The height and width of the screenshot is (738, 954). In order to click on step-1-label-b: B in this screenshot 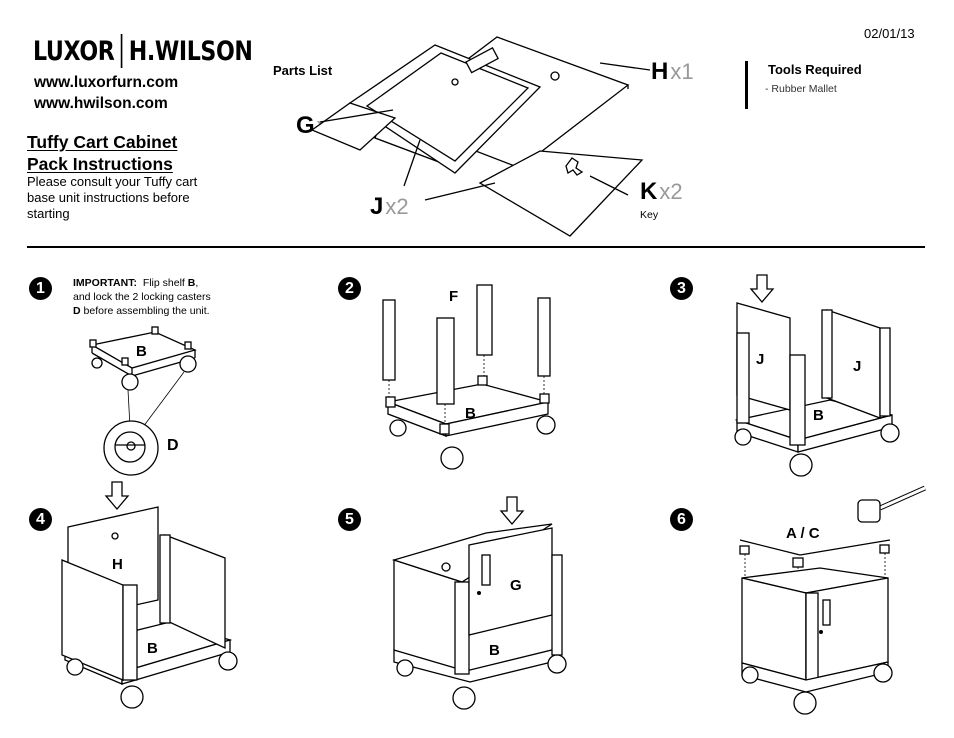, I will do `click(141, 351)`.